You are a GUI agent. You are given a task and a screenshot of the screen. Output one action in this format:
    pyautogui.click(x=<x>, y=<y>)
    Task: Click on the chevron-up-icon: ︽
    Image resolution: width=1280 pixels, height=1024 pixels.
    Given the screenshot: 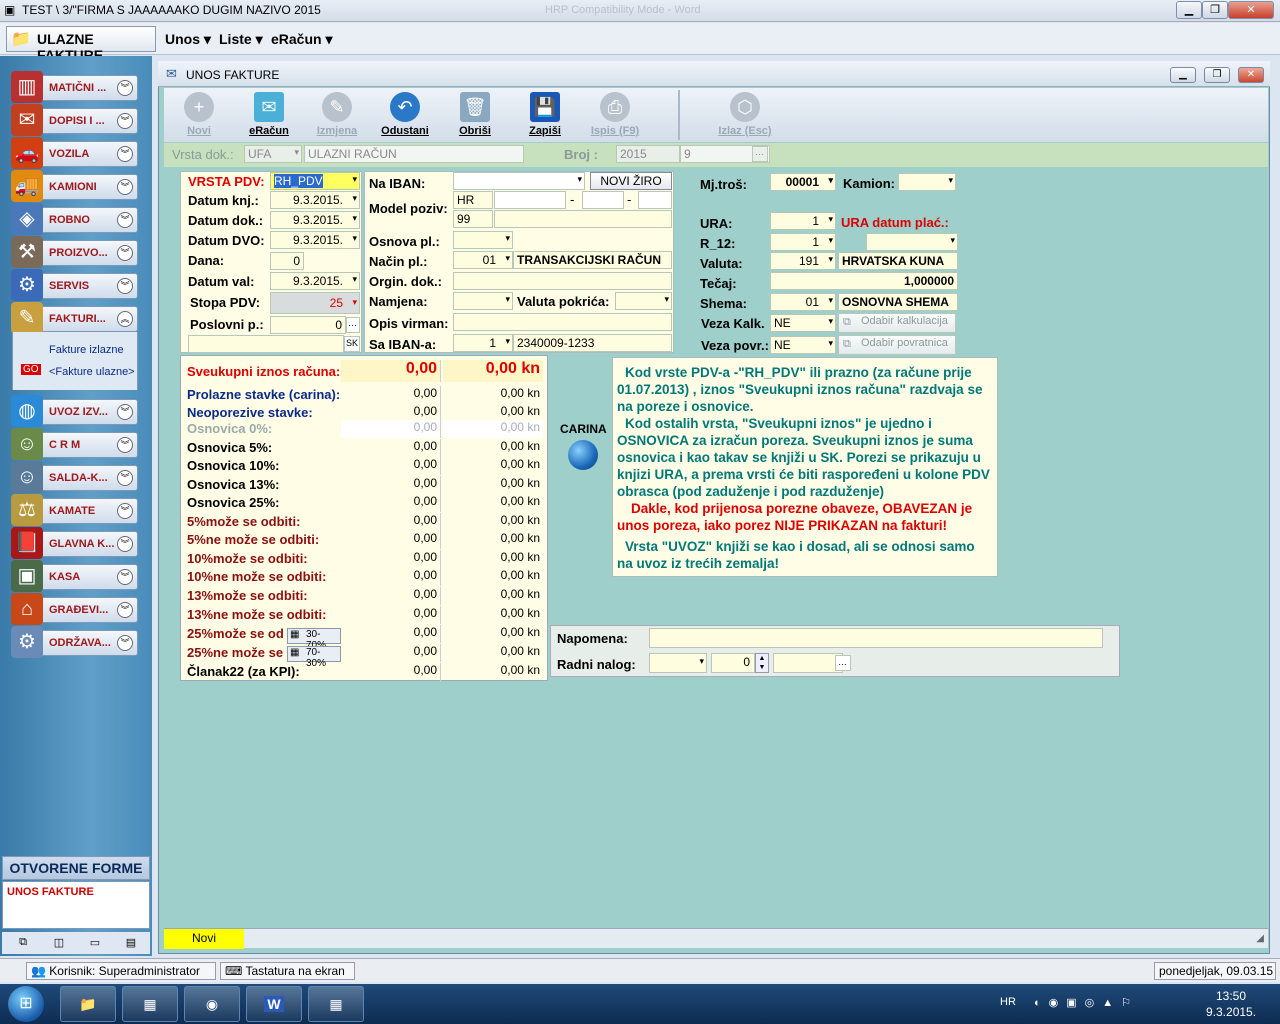 What is the action you would take?
    pyautogui.click(x=125, y=319)
    